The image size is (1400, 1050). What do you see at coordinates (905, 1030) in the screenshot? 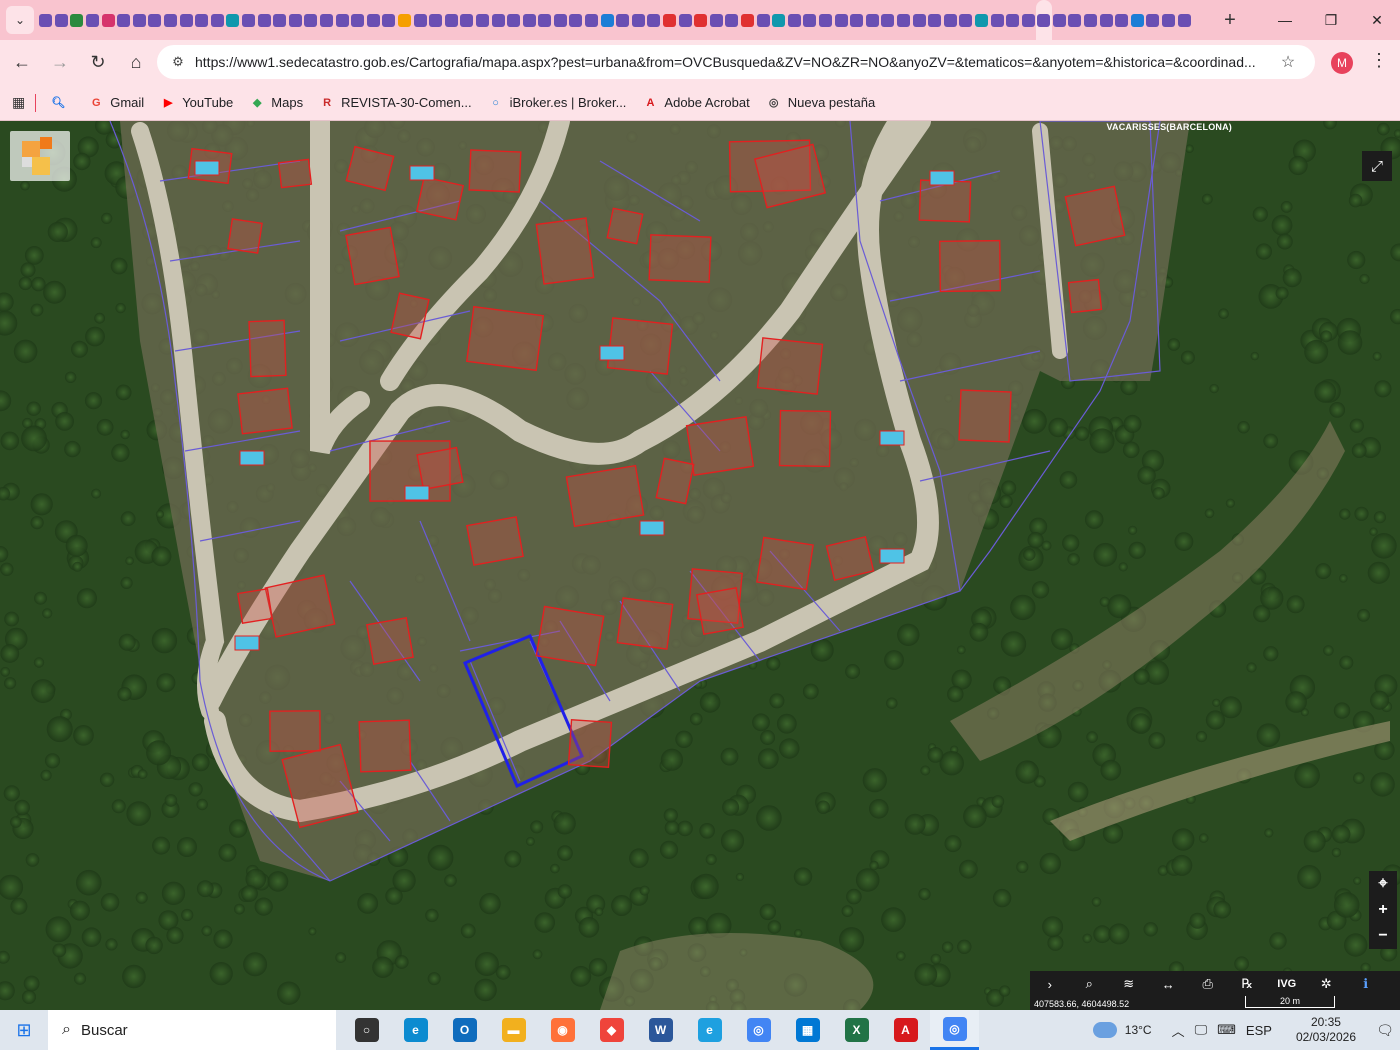
I see `taskbar-app-button: A` at bounding box center [905, 1030].